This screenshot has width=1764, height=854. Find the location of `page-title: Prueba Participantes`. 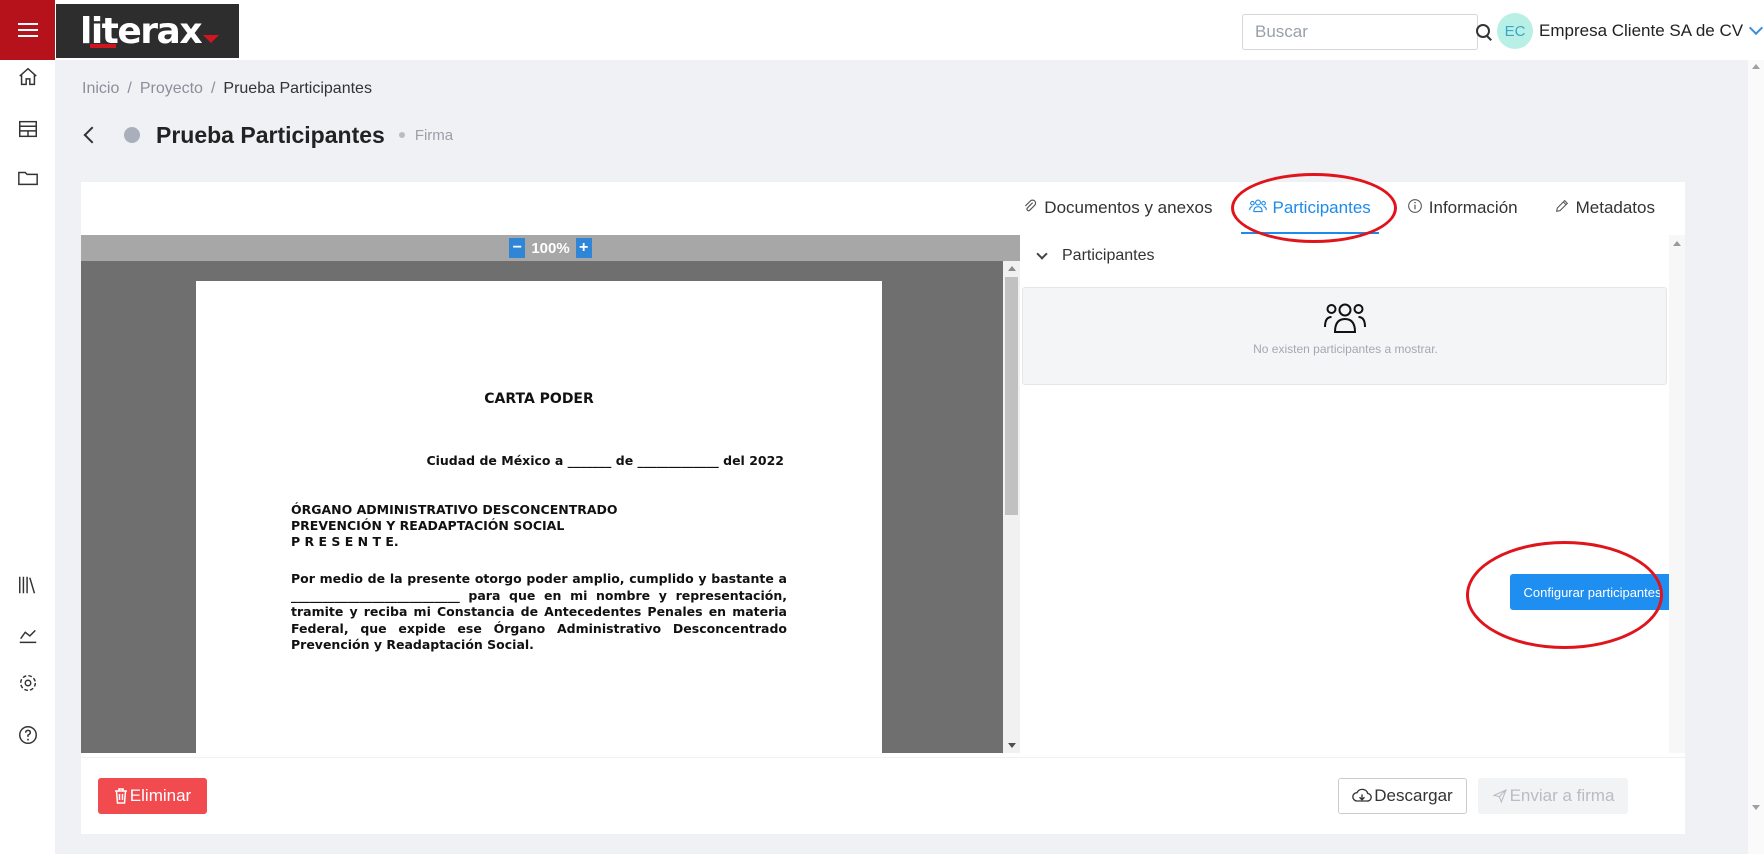

page-title: Prueba Participantes is located at coordinates (270, 134).